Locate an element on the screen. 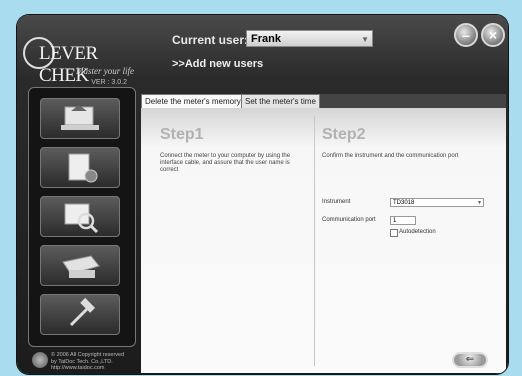 The height and width of the screenshot is (376, 522). search-document-icon is located at coordinates (81, 218).